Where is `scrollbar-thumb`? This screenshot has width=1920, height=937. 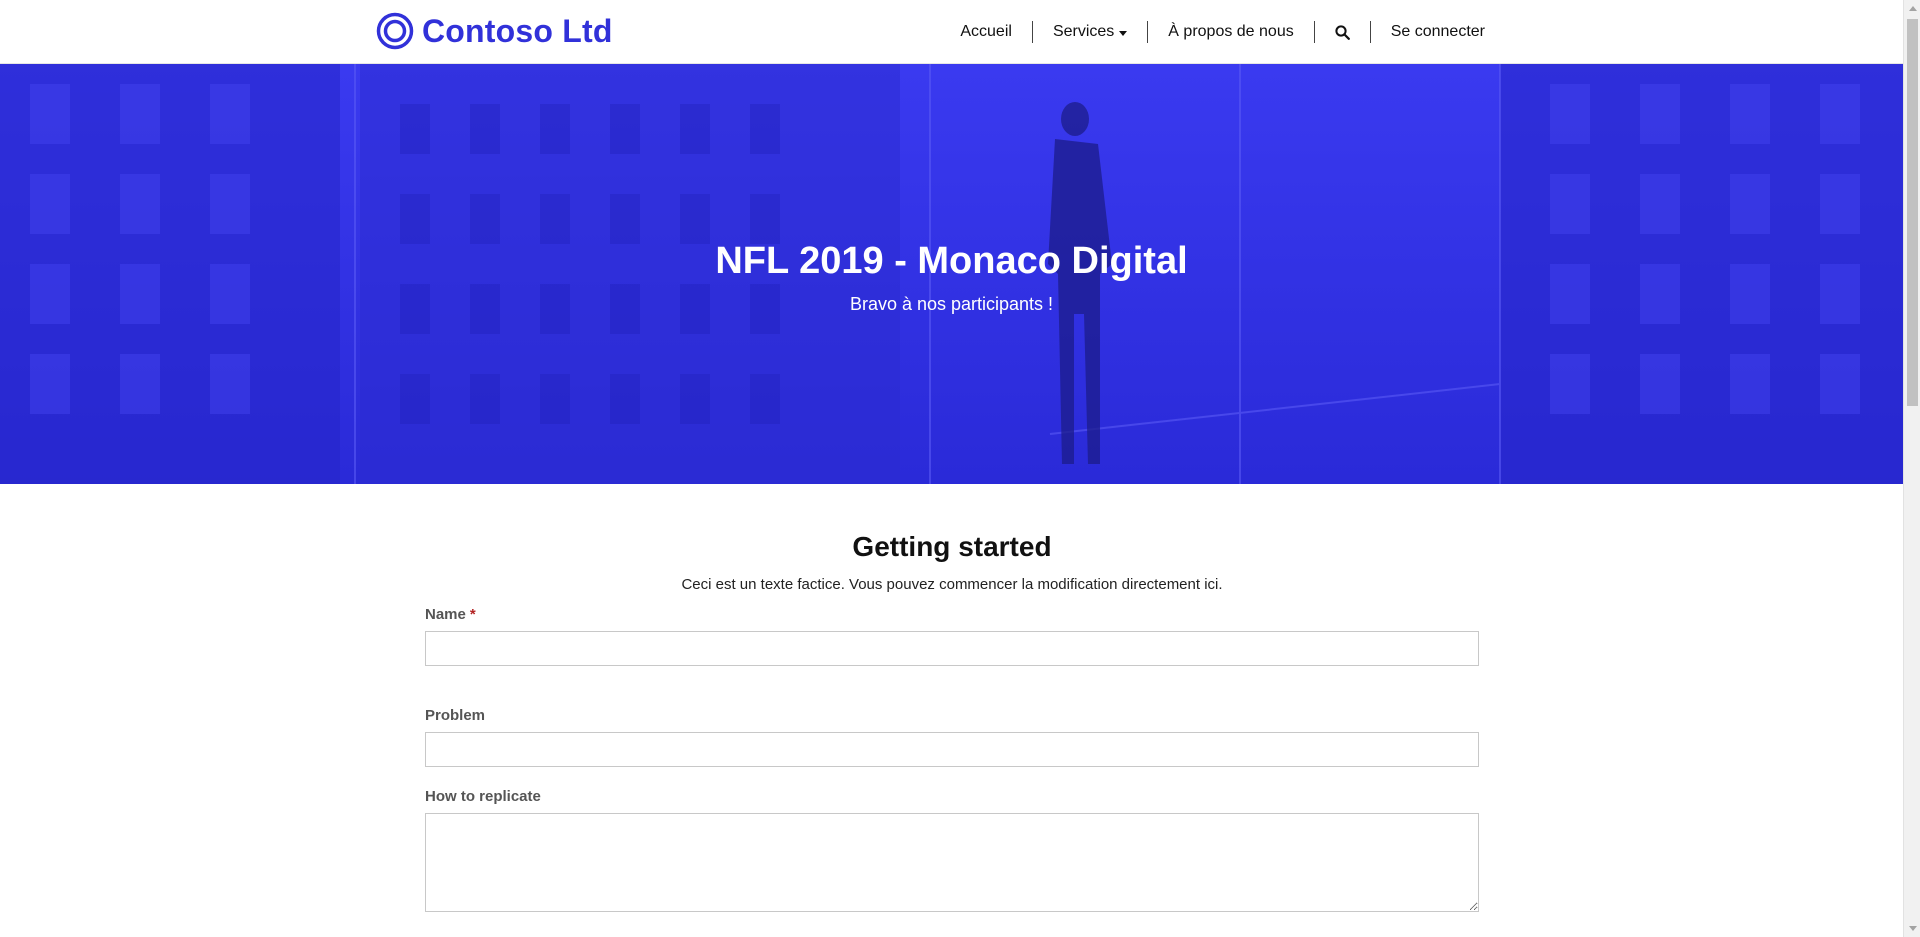
scrollbar-thumb is located at coordinates (1912, 212).